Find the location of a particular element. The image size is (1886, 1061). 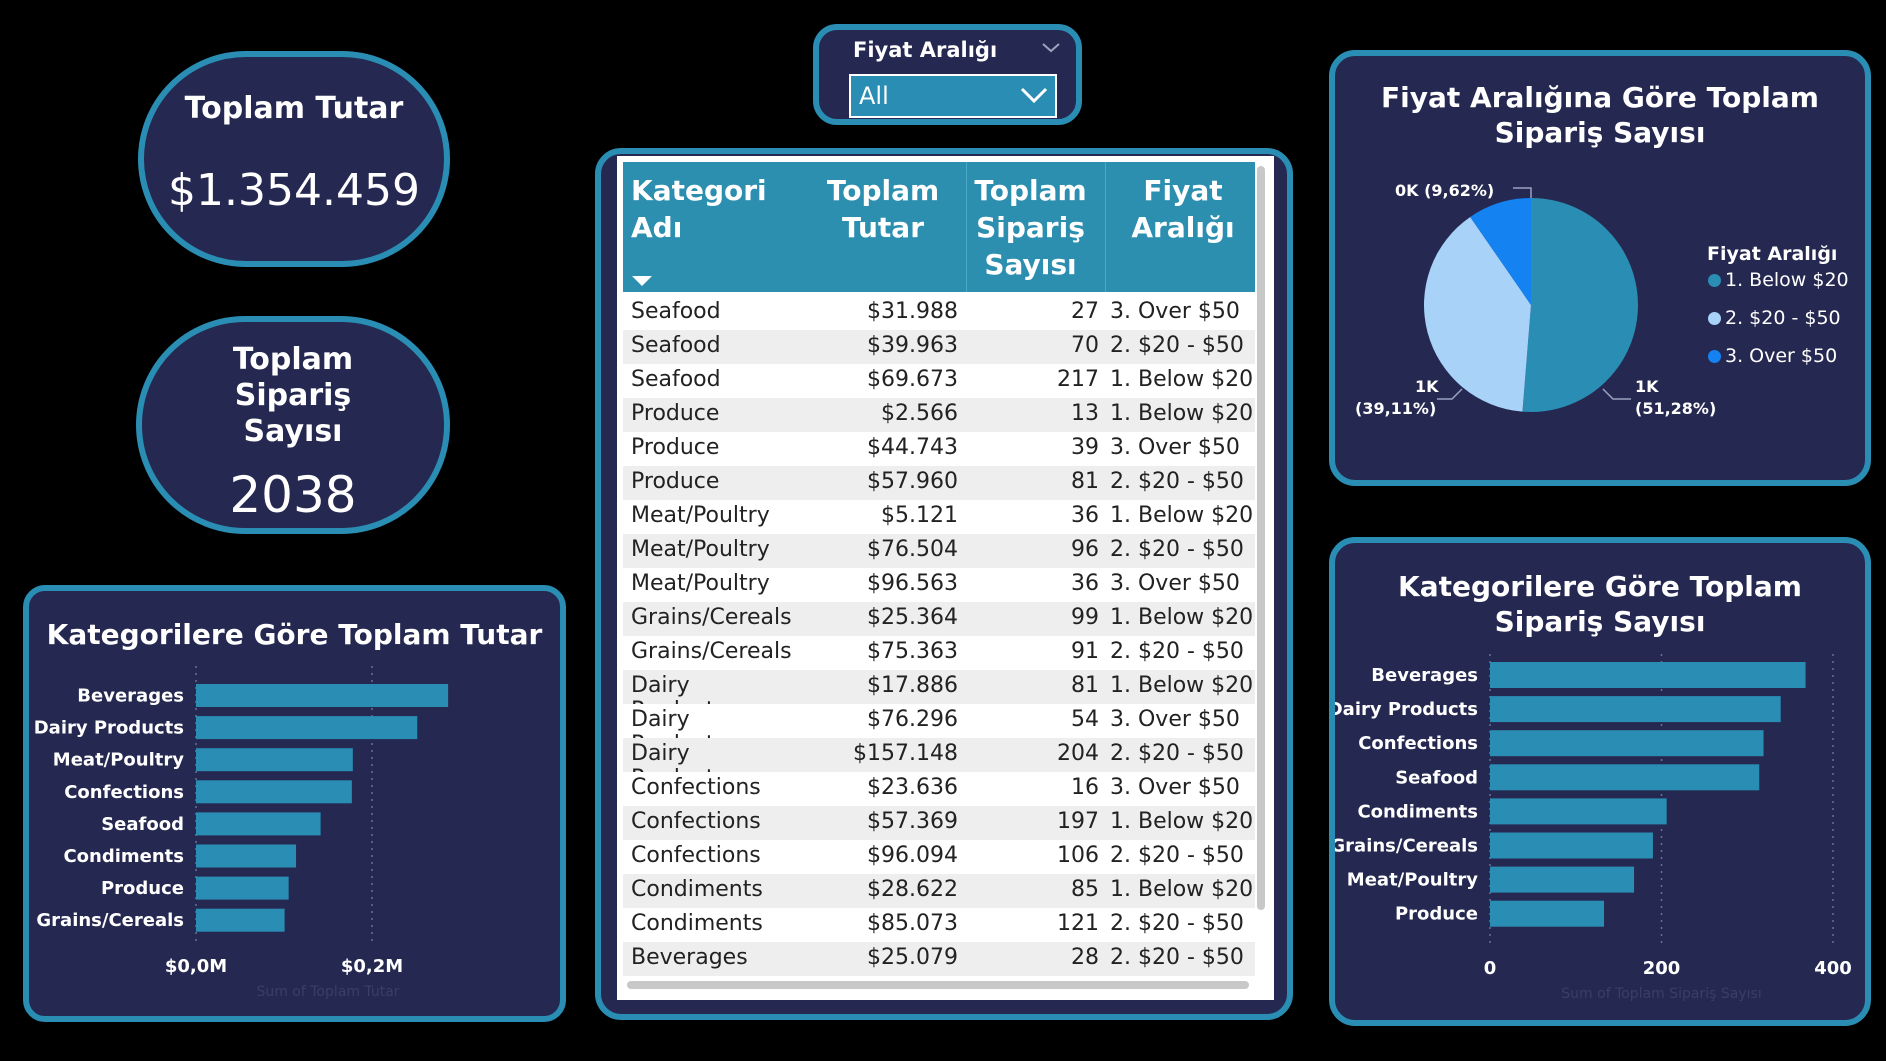

x-tick-label: 0 is located at coordinates (1490, 968).